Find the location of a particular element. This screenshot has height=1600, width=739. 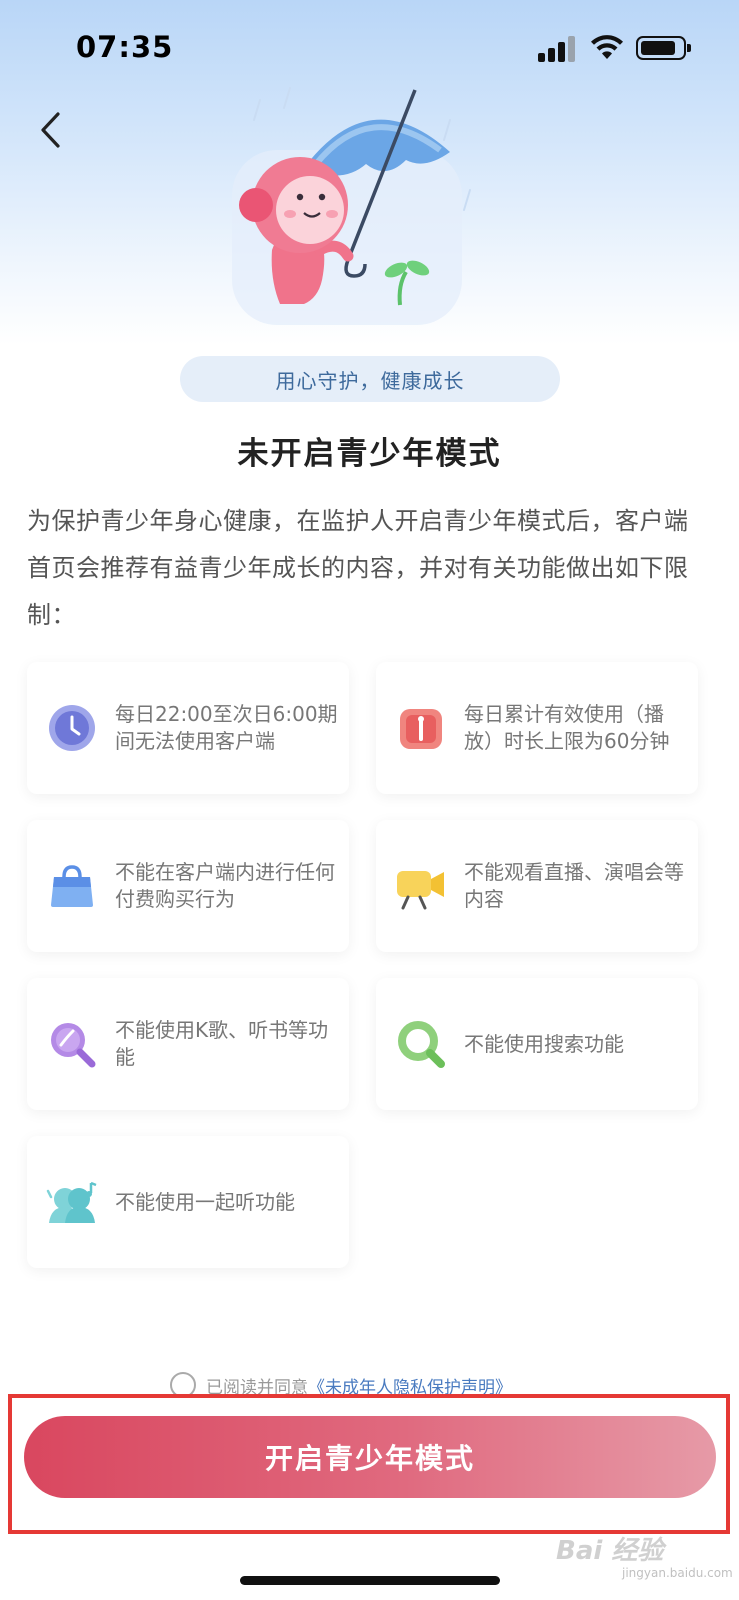

restriction-card-no-purchase: 不能在客户端内进行任何付费购买行为 is located at coordinates (188, 886).